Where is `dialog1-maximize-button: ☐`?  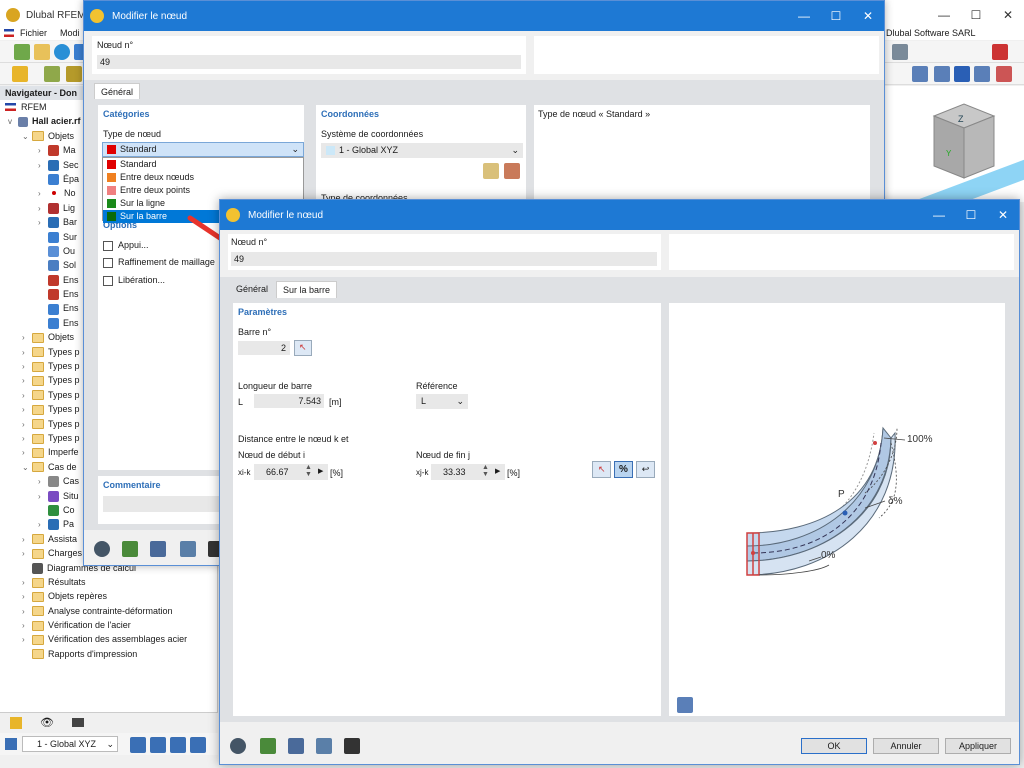
dialog1-maximize-button: ☐ is located at coordinates (836, 16).